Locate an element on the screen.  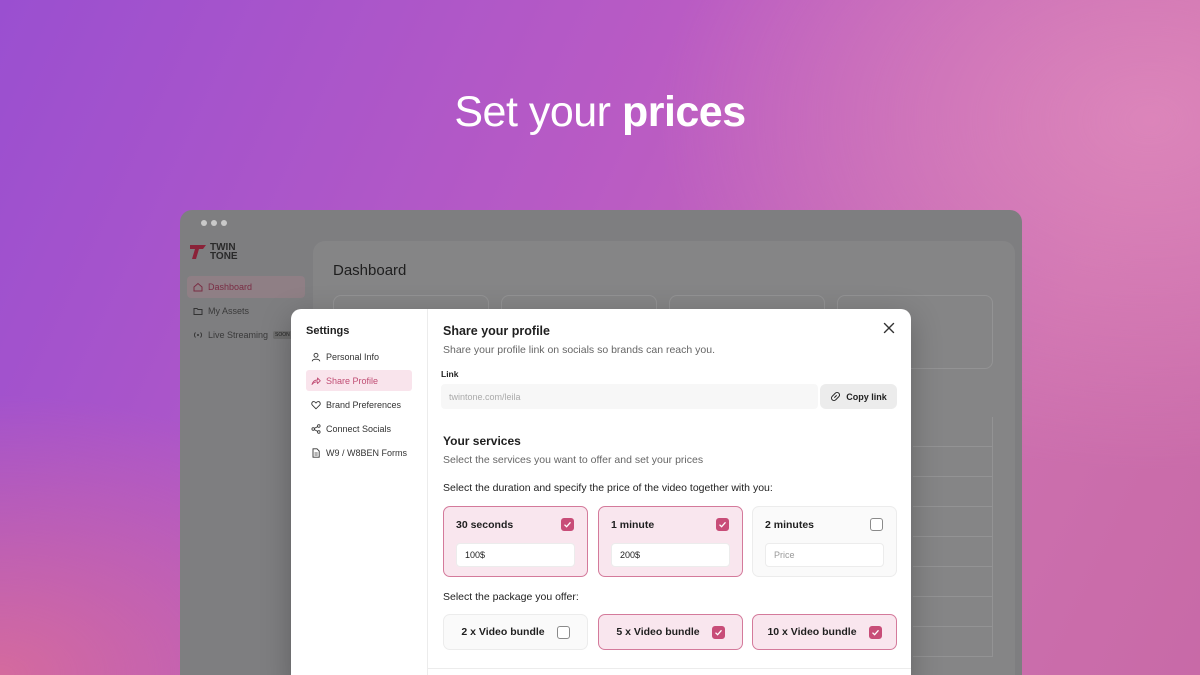
sidebar-item-my-assets: My Assets is located at coordinates (246, 311).